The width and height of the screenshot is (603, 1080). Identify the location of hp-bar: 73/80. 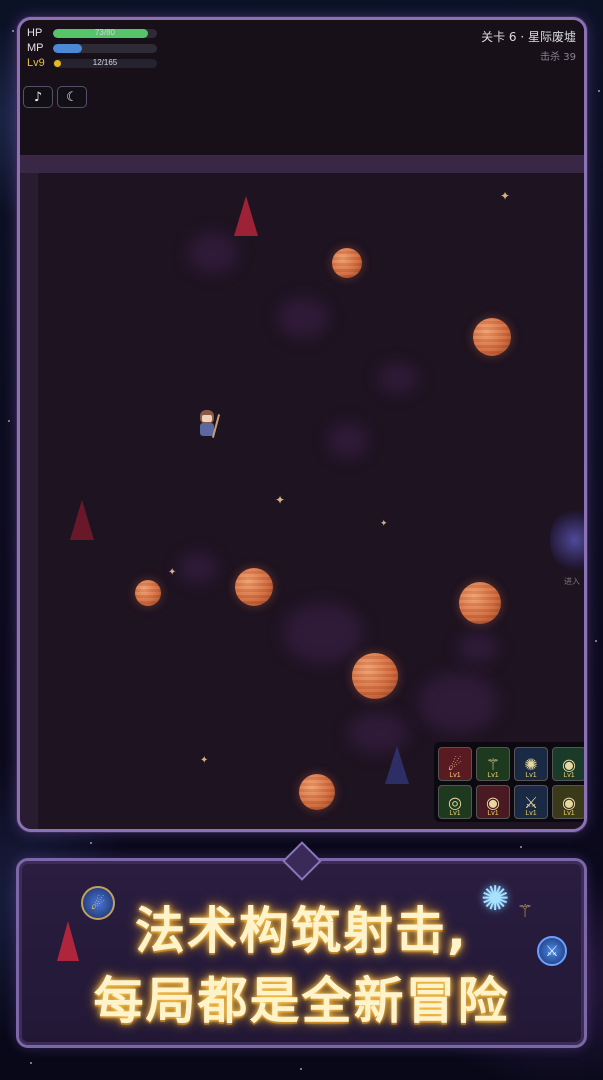
(105, 33).